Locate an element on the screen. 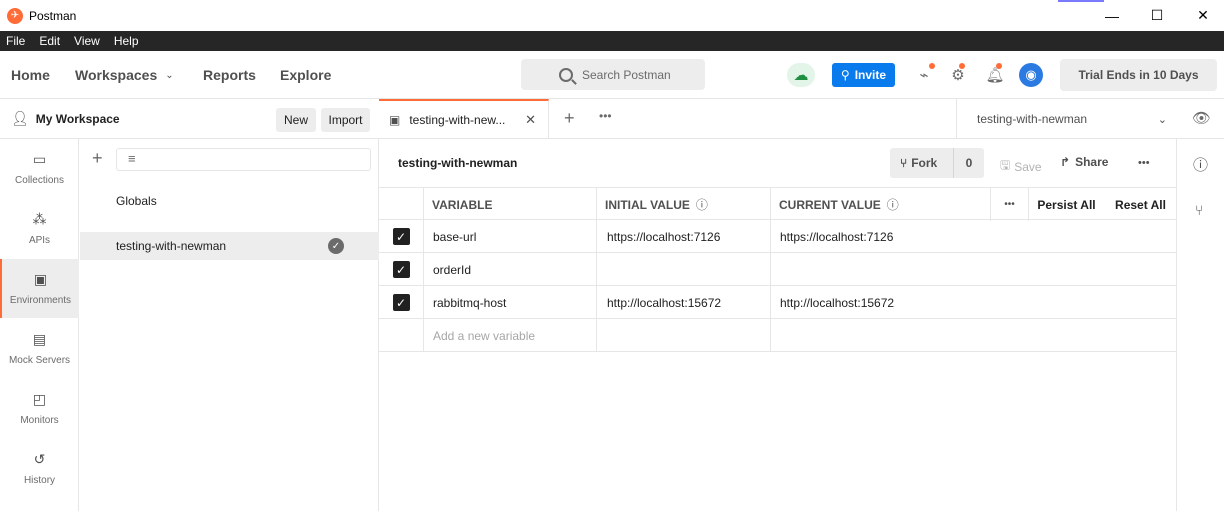  fork-button: ⑂ Fork 0 is located at coordinates (937, 163).